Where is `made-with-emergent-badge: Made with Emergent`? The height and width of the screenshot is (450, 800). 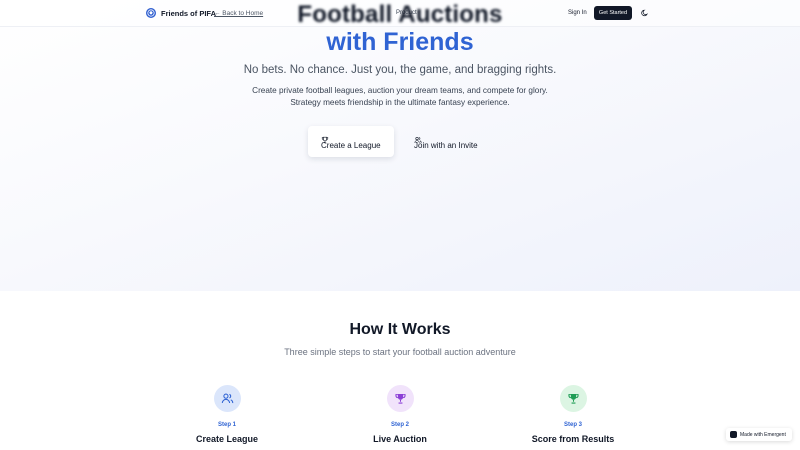
made-with-emergent-badge: Made with Emergent is located at coordinates (759, 434).